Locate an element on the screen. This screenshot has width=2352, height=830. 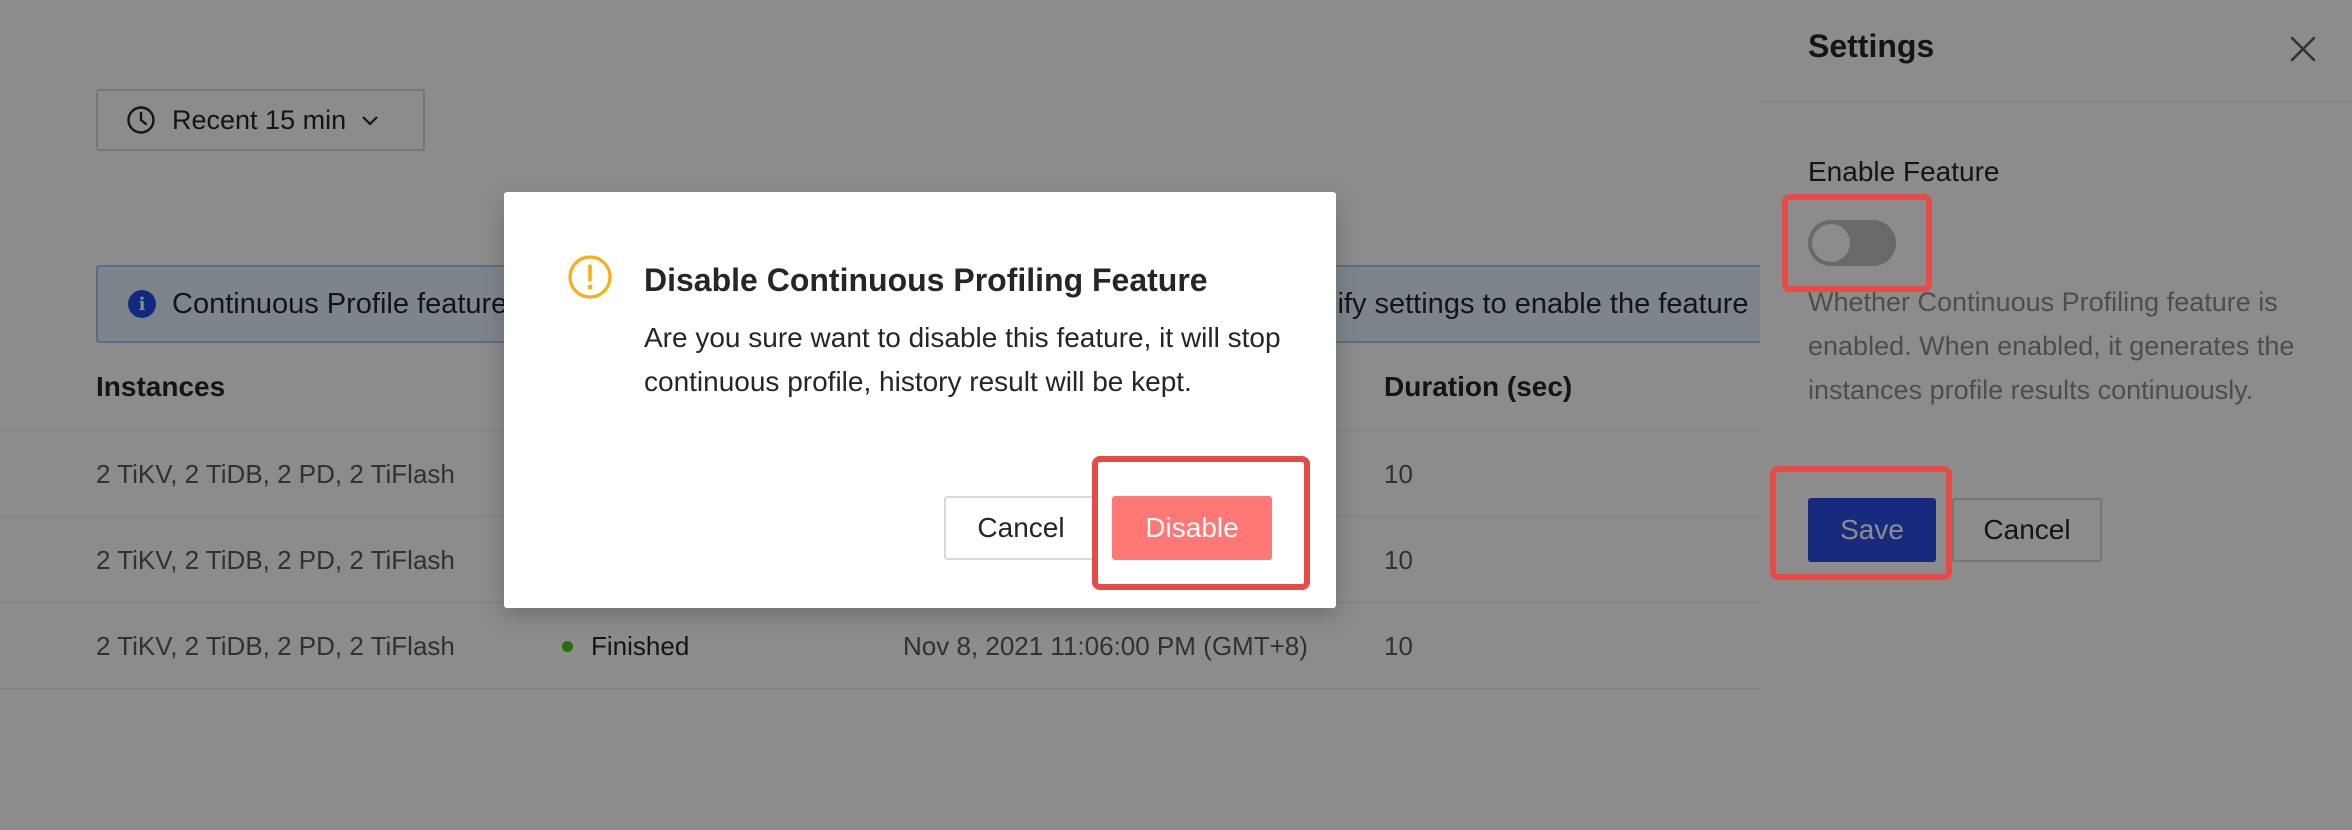
highlight-enable-switch is located at coordinates (1857, 243).